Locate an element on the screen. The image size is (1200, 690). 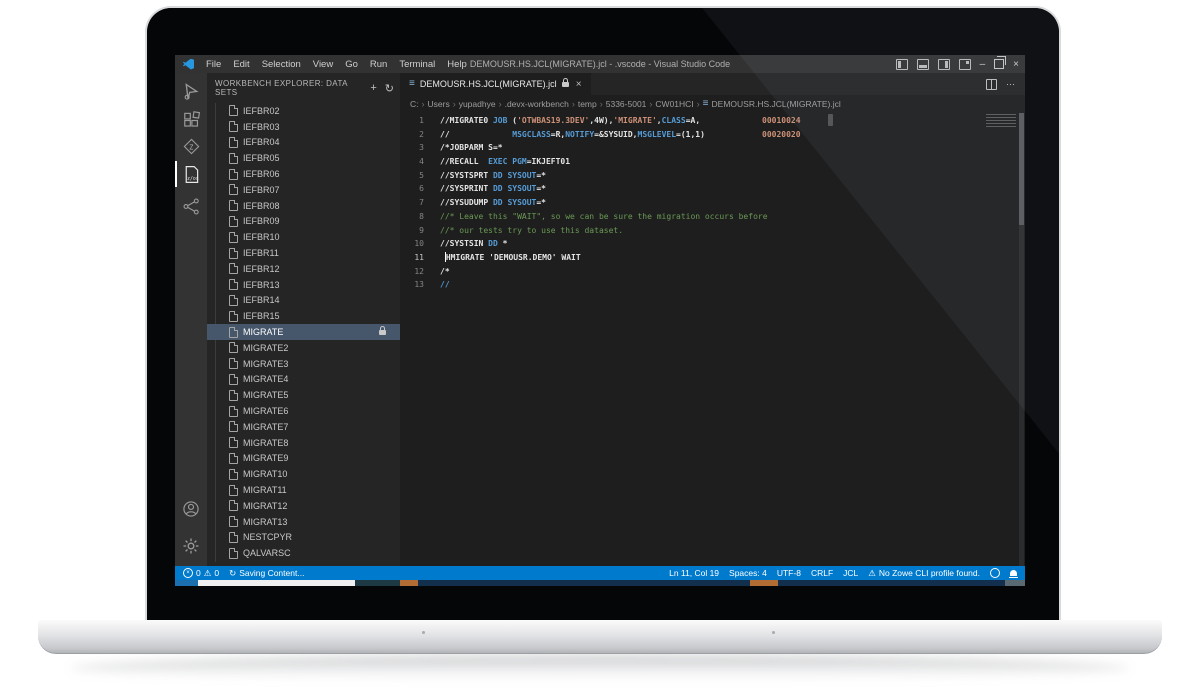
menu-file: File is located at coordinates (213, 64).